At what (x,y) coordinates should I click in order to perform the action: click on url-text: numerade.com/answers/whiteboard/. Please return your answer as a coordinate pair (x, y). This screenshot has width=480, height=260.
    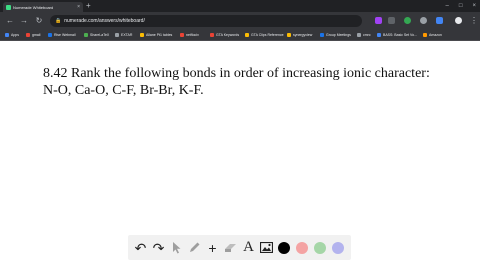
    Looking at the image, I should click on (104, 21).